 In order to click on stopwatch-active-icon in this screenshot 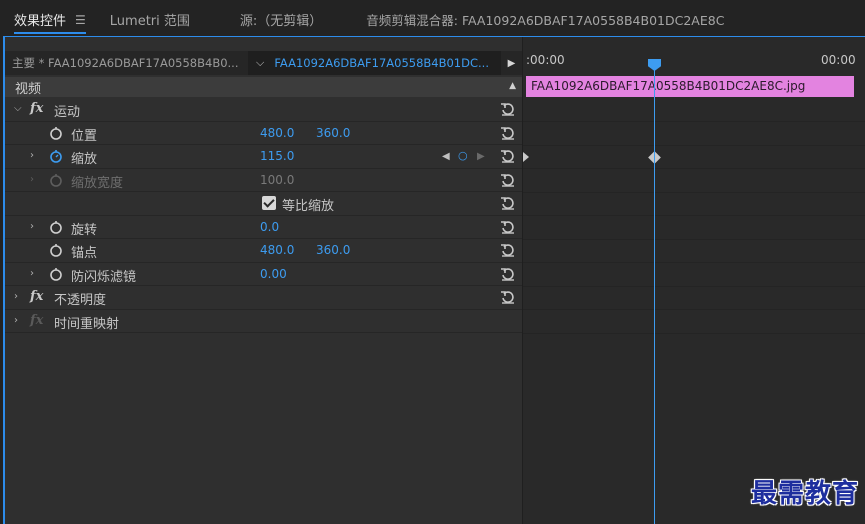, I will do `click(56, 156)`.